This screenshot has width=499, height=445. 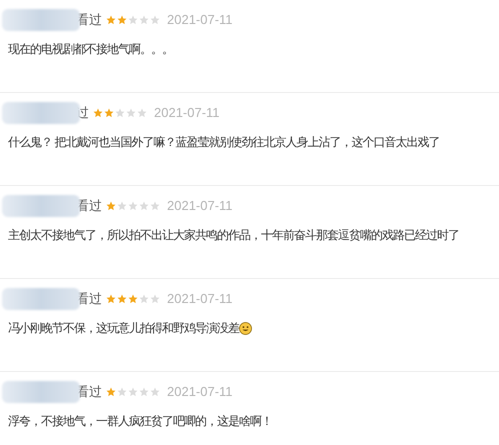 What do you see at coordinates (90, 49) in the screenshot?
I see `comment-text: 现在的电视剧都不接地气啊。。。` at bounding box center [90, 49].